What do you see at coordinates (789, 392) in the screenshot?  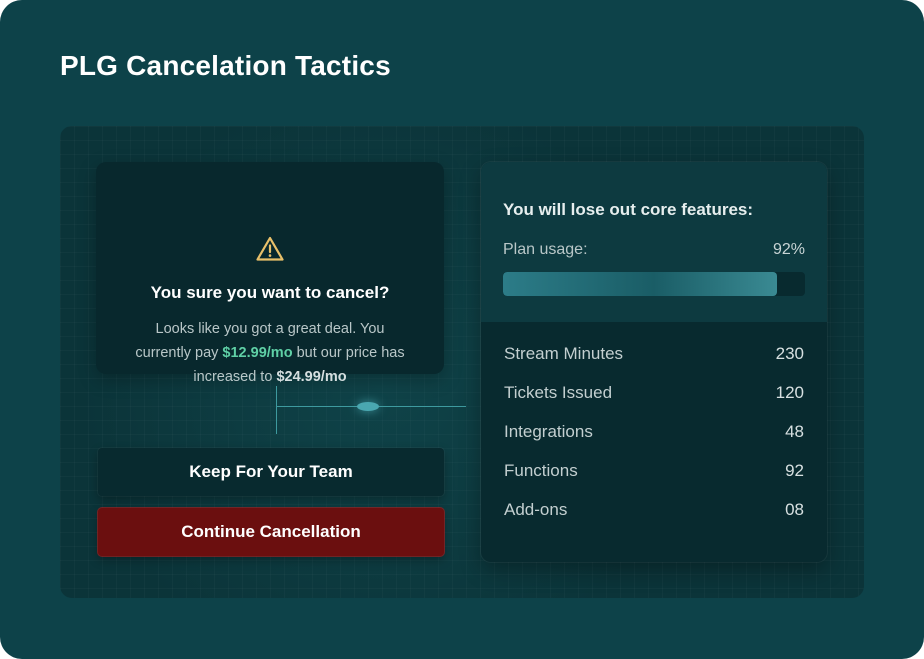 I see `feature-value: 120` at bounding box center [789, 392].